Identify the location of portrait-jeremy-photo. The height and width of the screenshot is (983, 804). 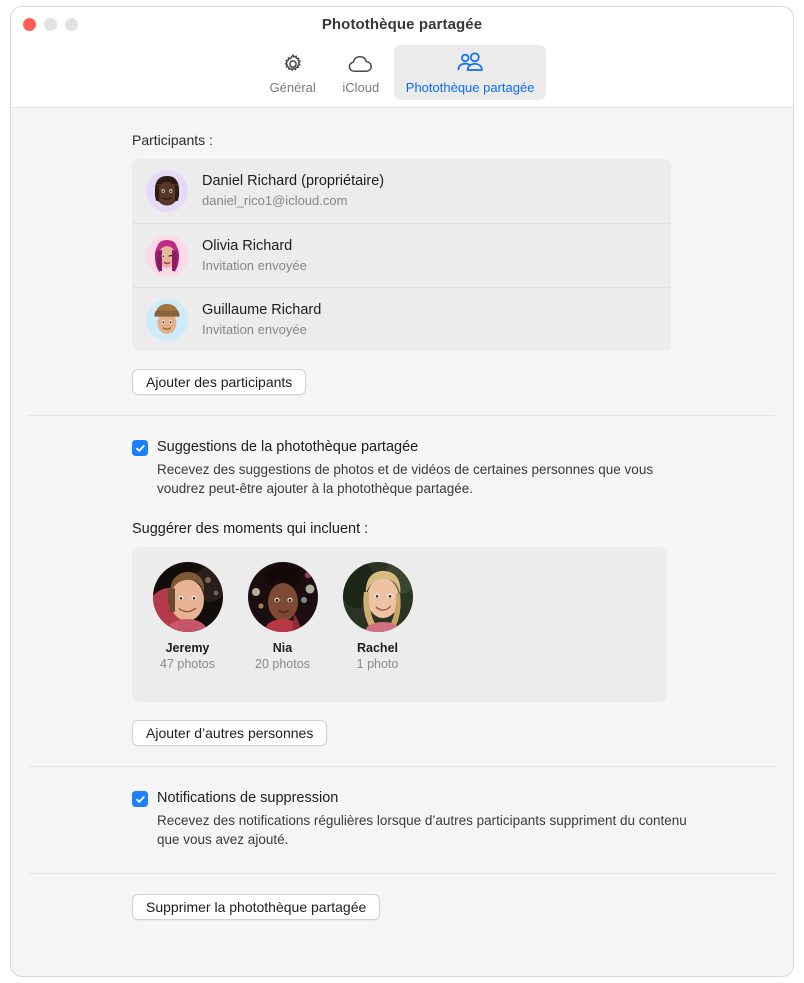
(187, 597).